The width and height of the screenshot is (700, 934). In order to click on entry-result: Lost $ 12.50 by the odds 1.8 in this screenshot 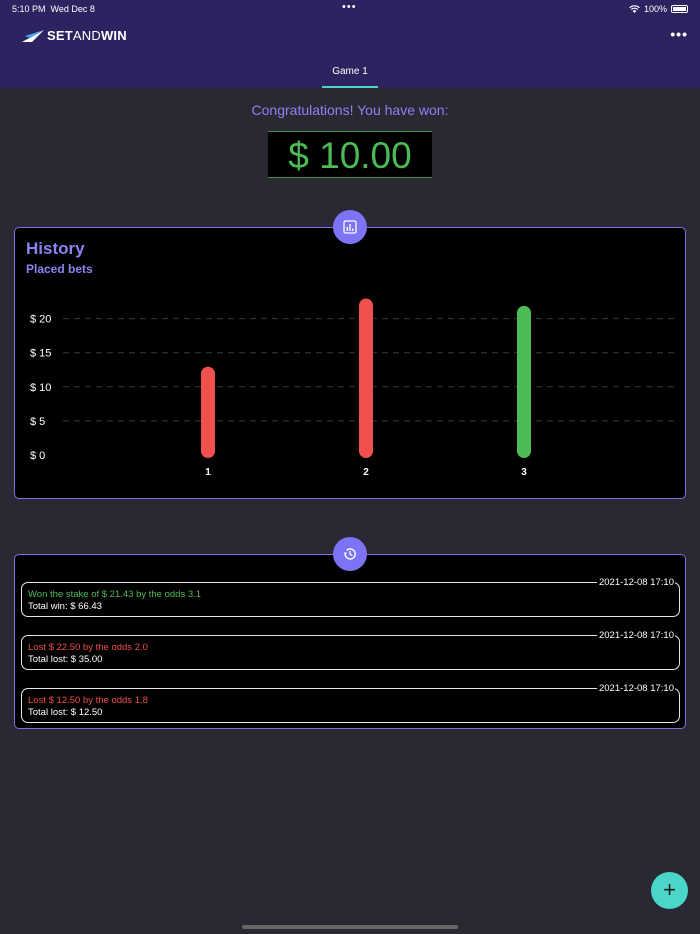, I will do `click(88, 700)`.